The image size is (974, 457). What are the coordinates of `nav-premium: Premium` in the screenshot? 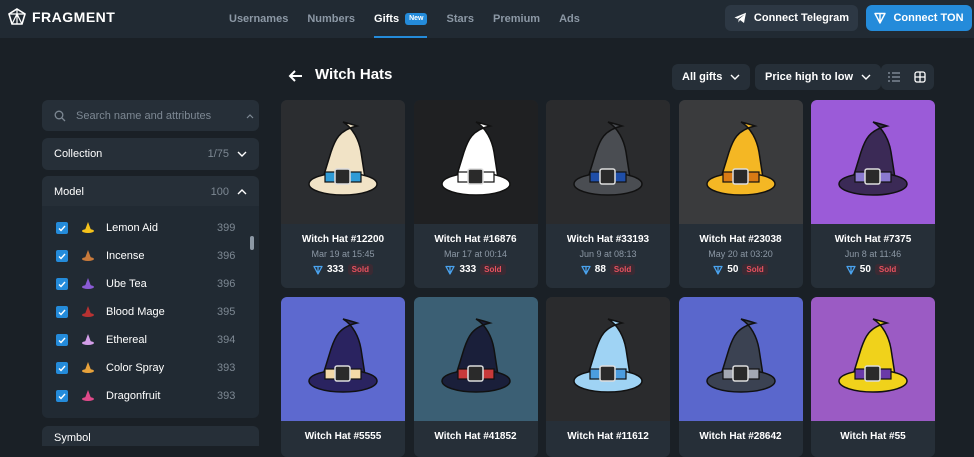 It's located at (516, 19).